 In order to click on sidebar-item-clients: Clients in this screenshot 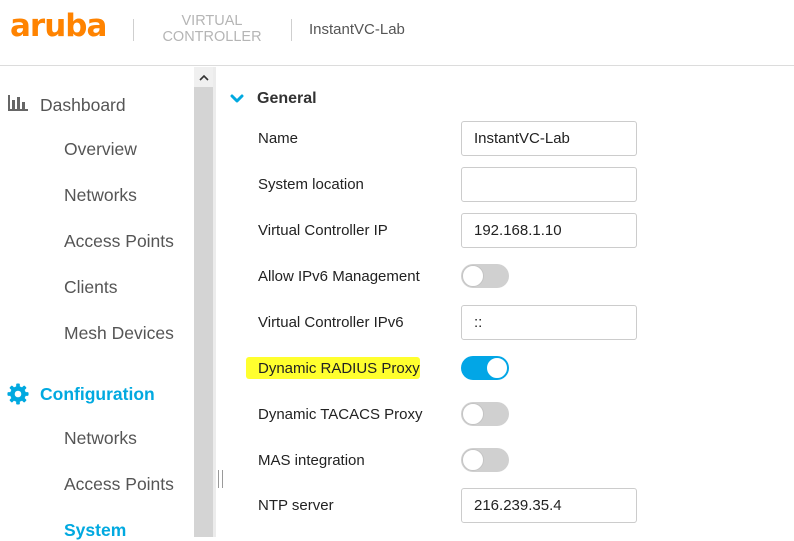, I will do `click(91, 287)`.